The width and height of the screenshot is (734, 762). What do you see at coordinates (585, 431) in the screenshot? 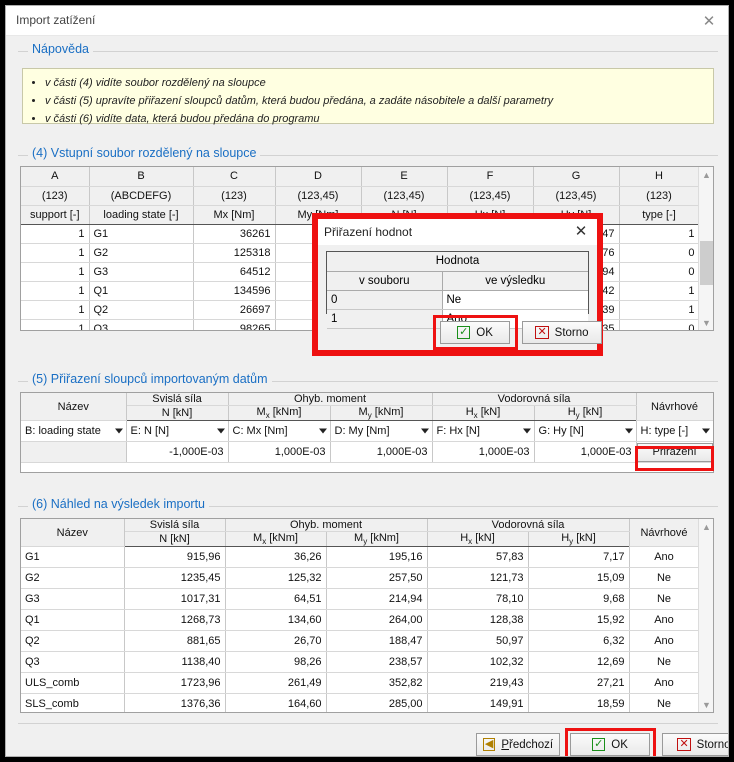
I see `mapping-dropdown-hy: G: Hy [N]` at bounding box center [585, 431].